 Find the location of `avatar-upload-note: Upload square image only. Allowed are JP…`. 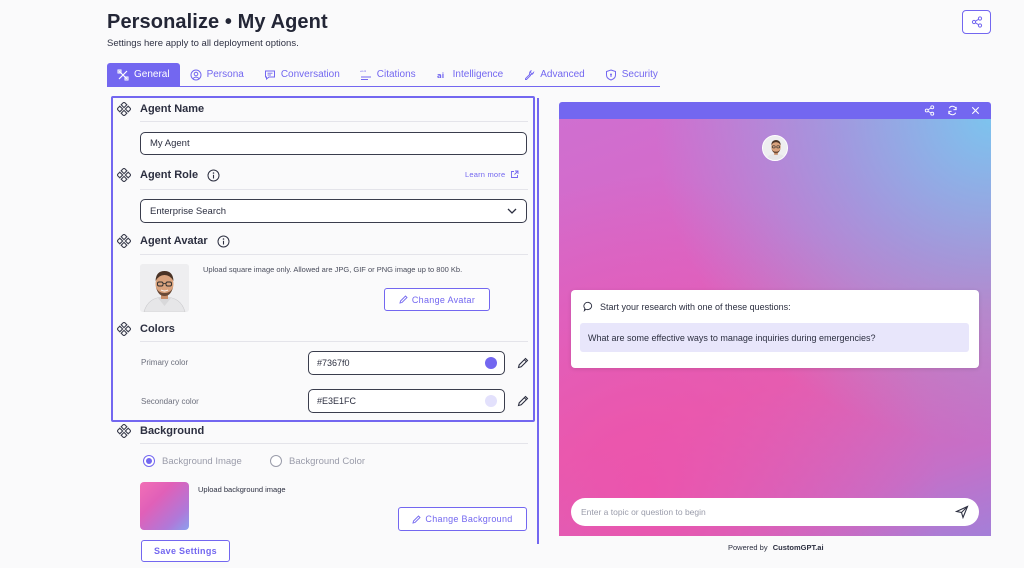

avatar-upload-note: Upload square image only. Allowed are JP… is located at coordinates (333, 269).